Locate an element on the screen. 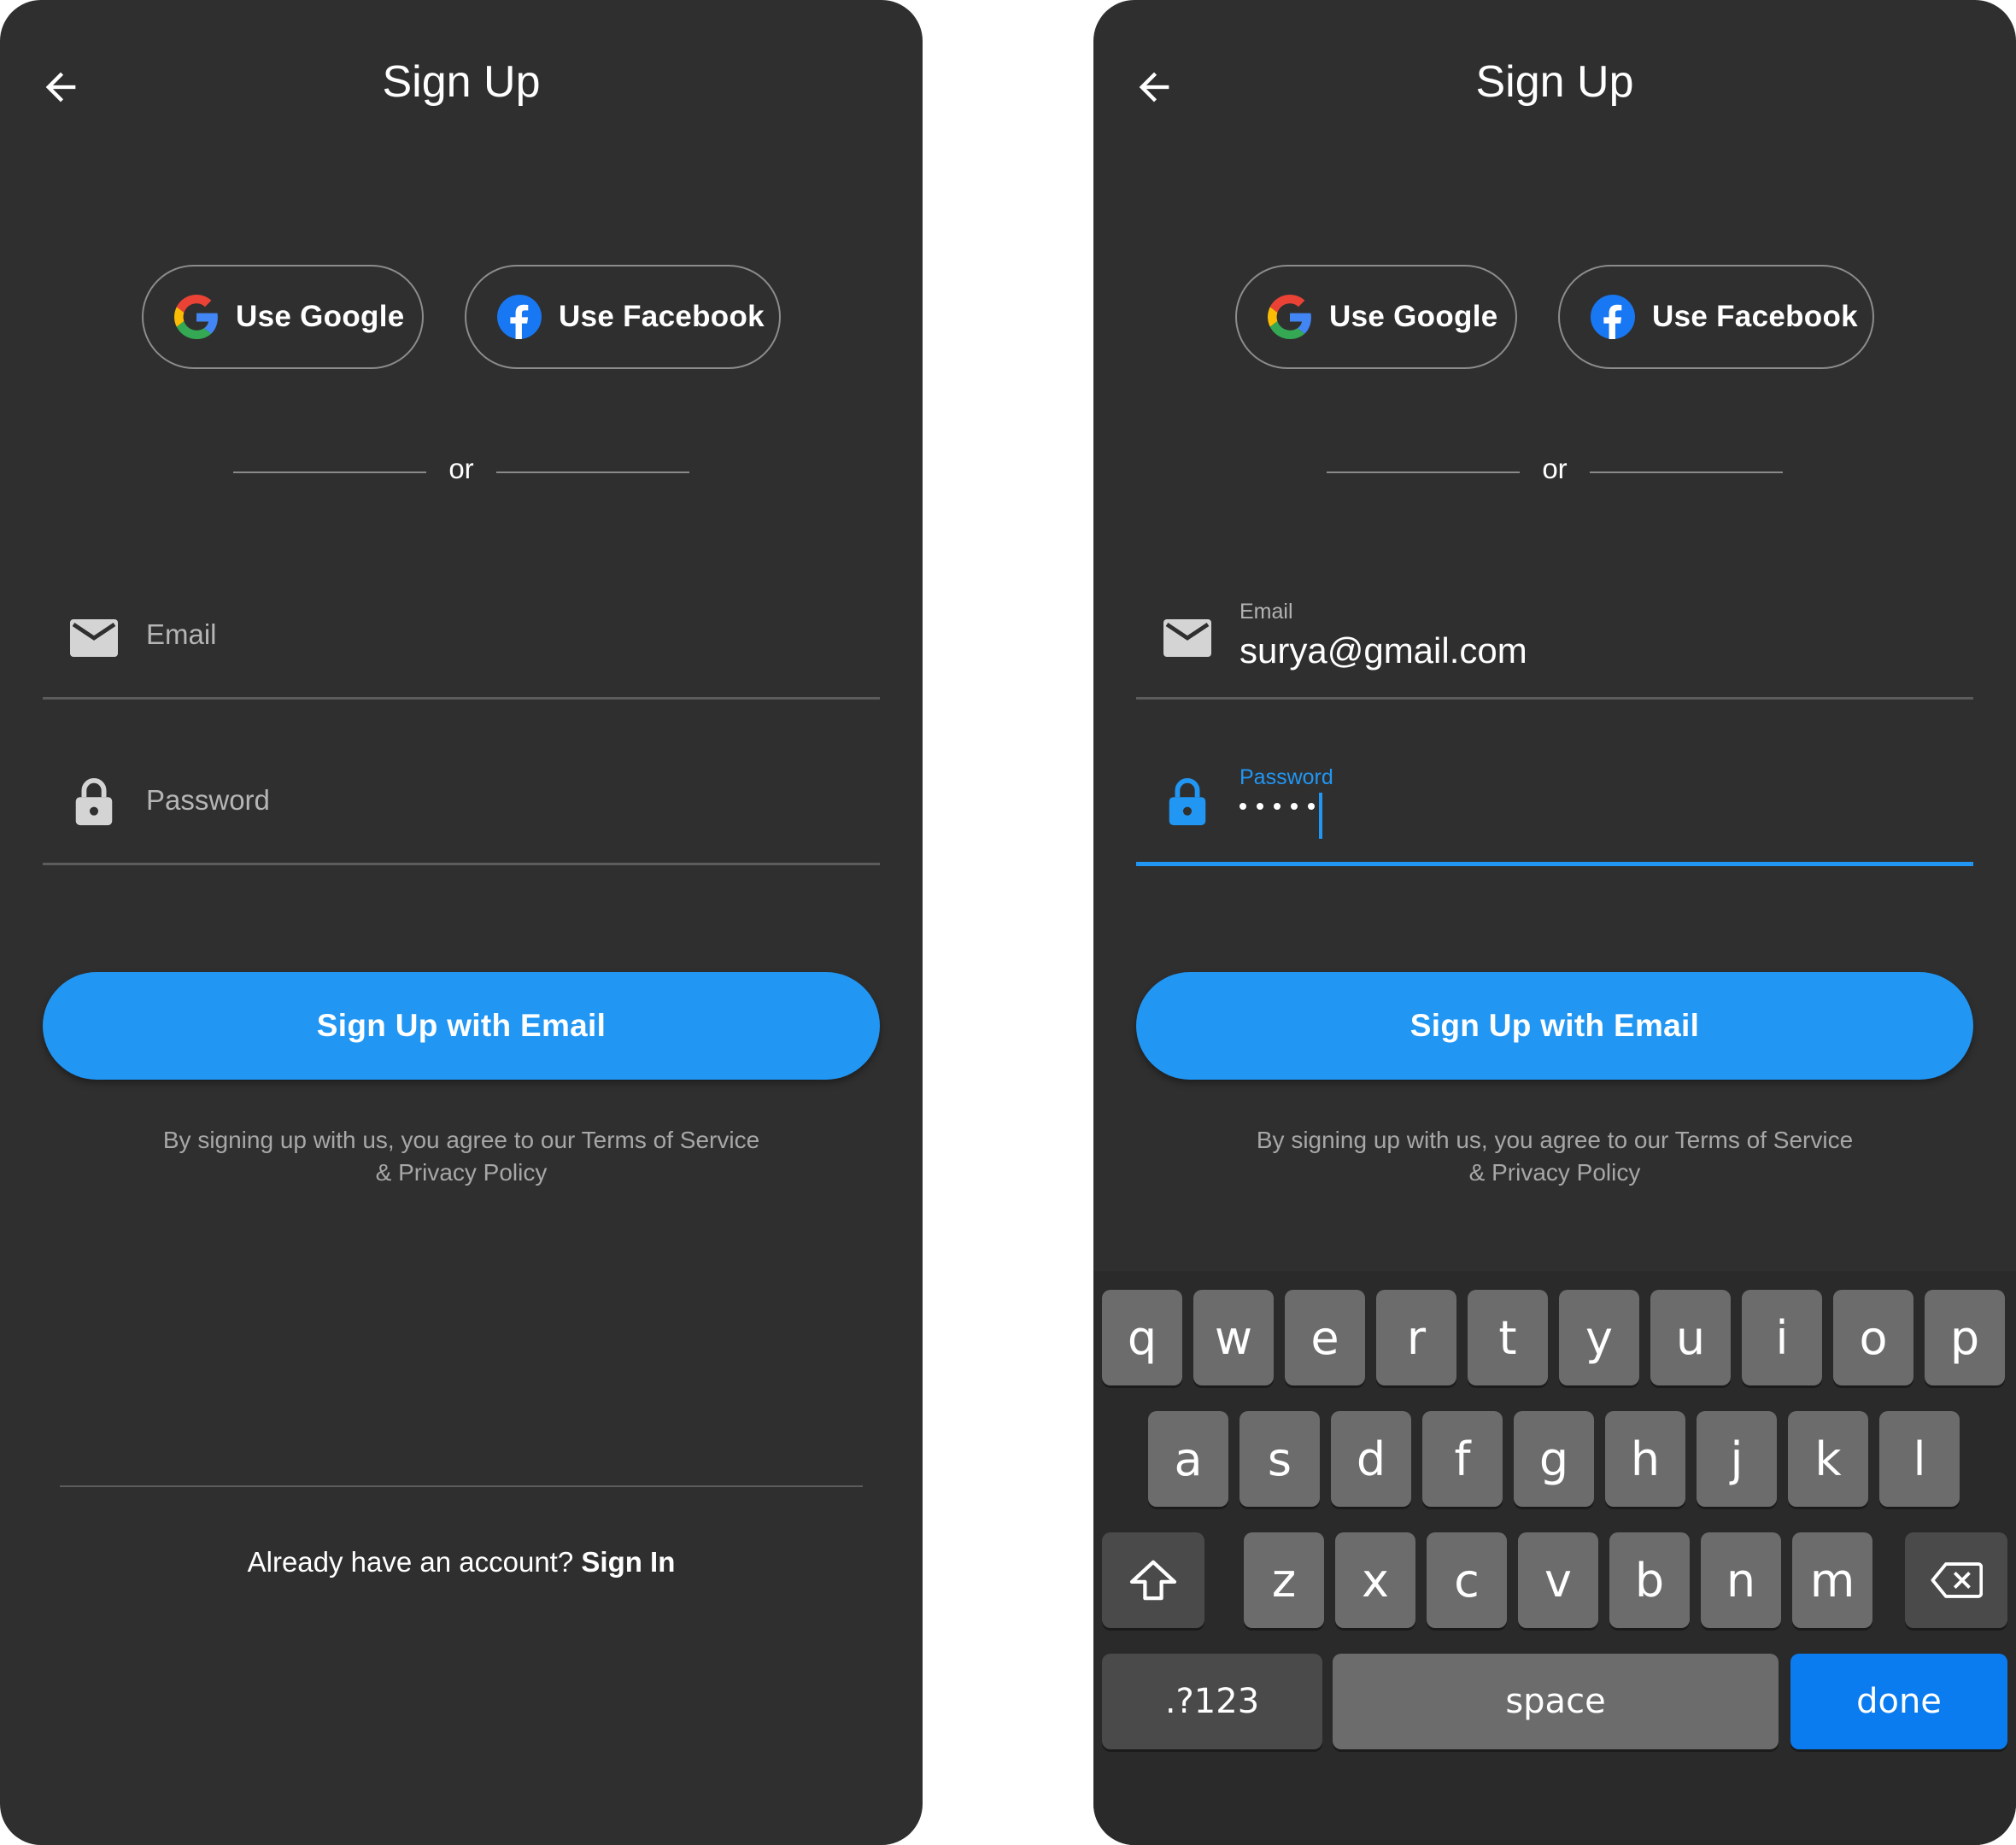 This screenshot has height=1845, width=2016. key-h: h is located at coordinates (1645, 1459).